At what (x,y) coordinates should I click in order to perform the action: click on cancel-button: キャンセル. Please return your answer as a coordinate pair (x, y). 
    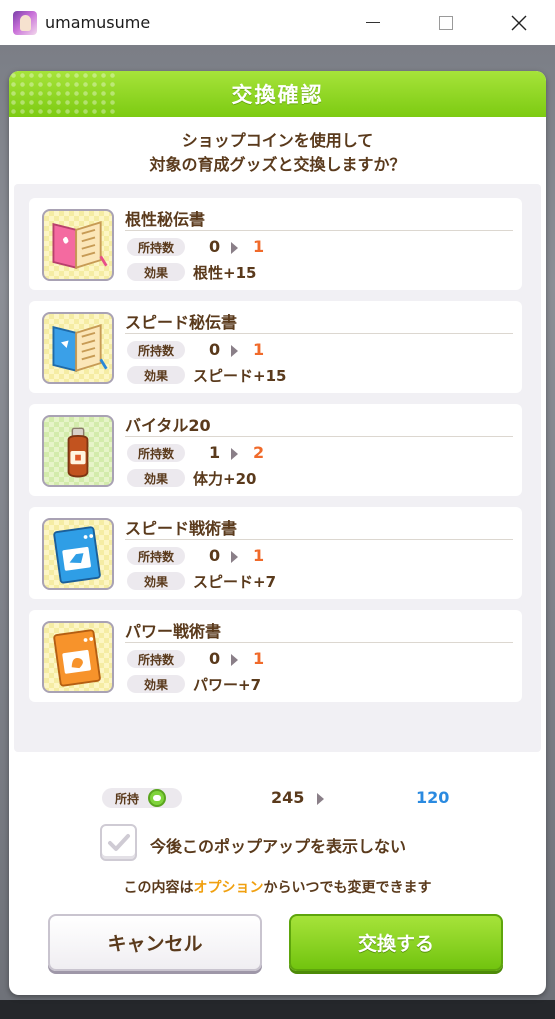
    Looking at the image, I should click on (155, 942).